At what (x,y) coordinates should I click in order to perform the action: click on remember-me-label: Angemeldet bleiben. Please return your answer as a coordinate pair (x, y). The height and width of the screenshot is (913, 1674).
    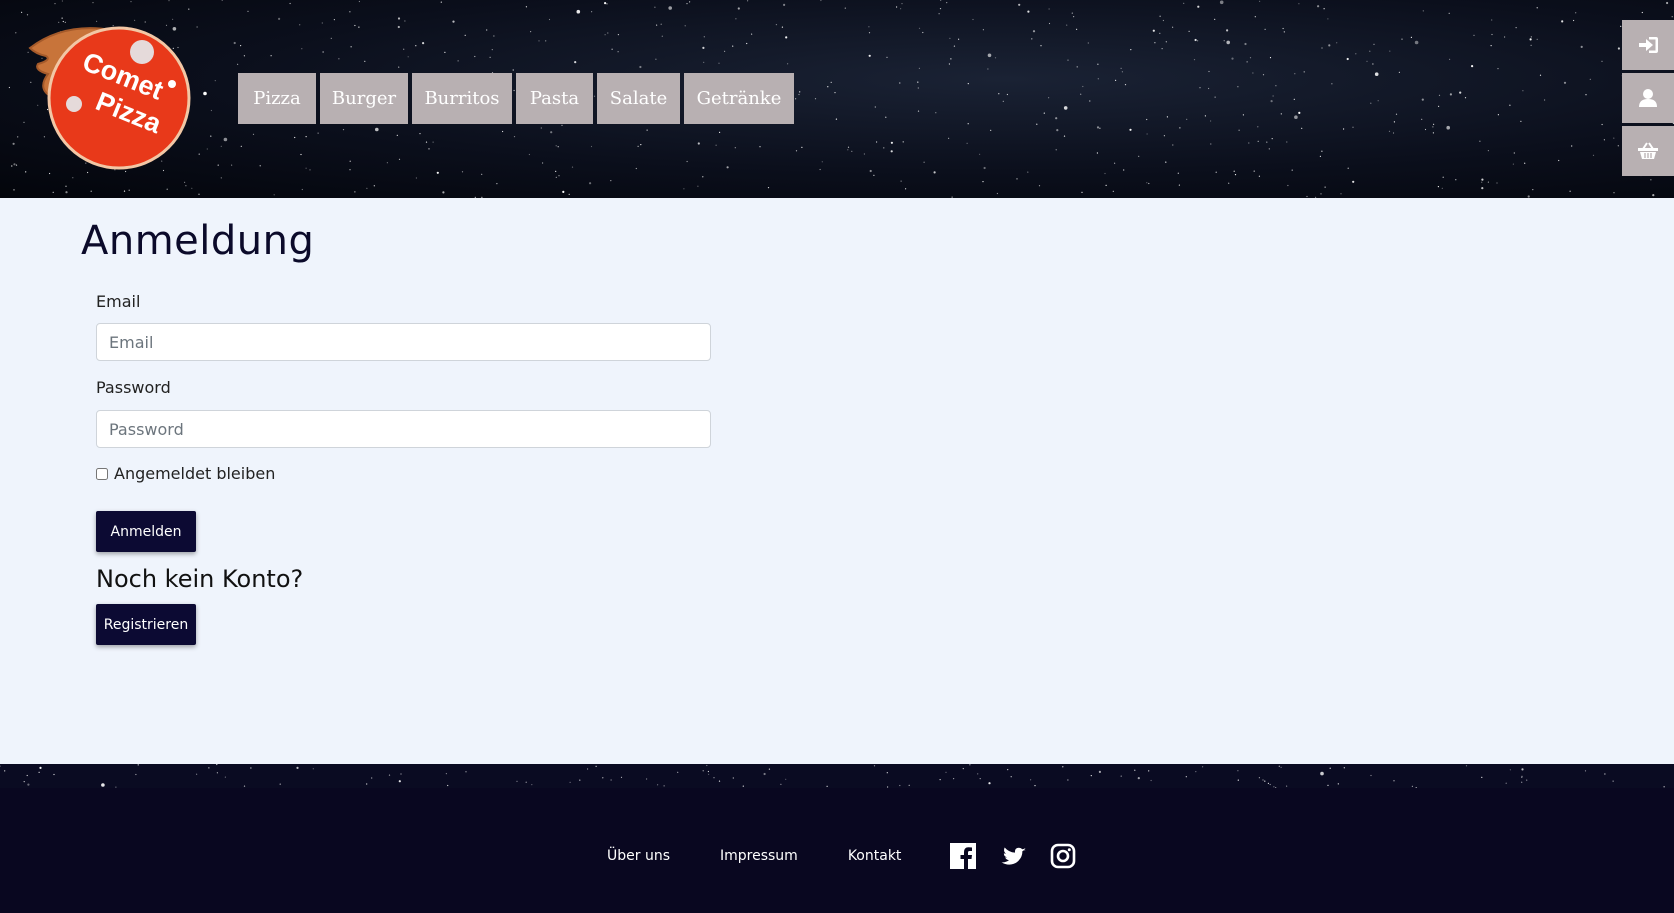
    Looking at the image, I should click on (195, 473).